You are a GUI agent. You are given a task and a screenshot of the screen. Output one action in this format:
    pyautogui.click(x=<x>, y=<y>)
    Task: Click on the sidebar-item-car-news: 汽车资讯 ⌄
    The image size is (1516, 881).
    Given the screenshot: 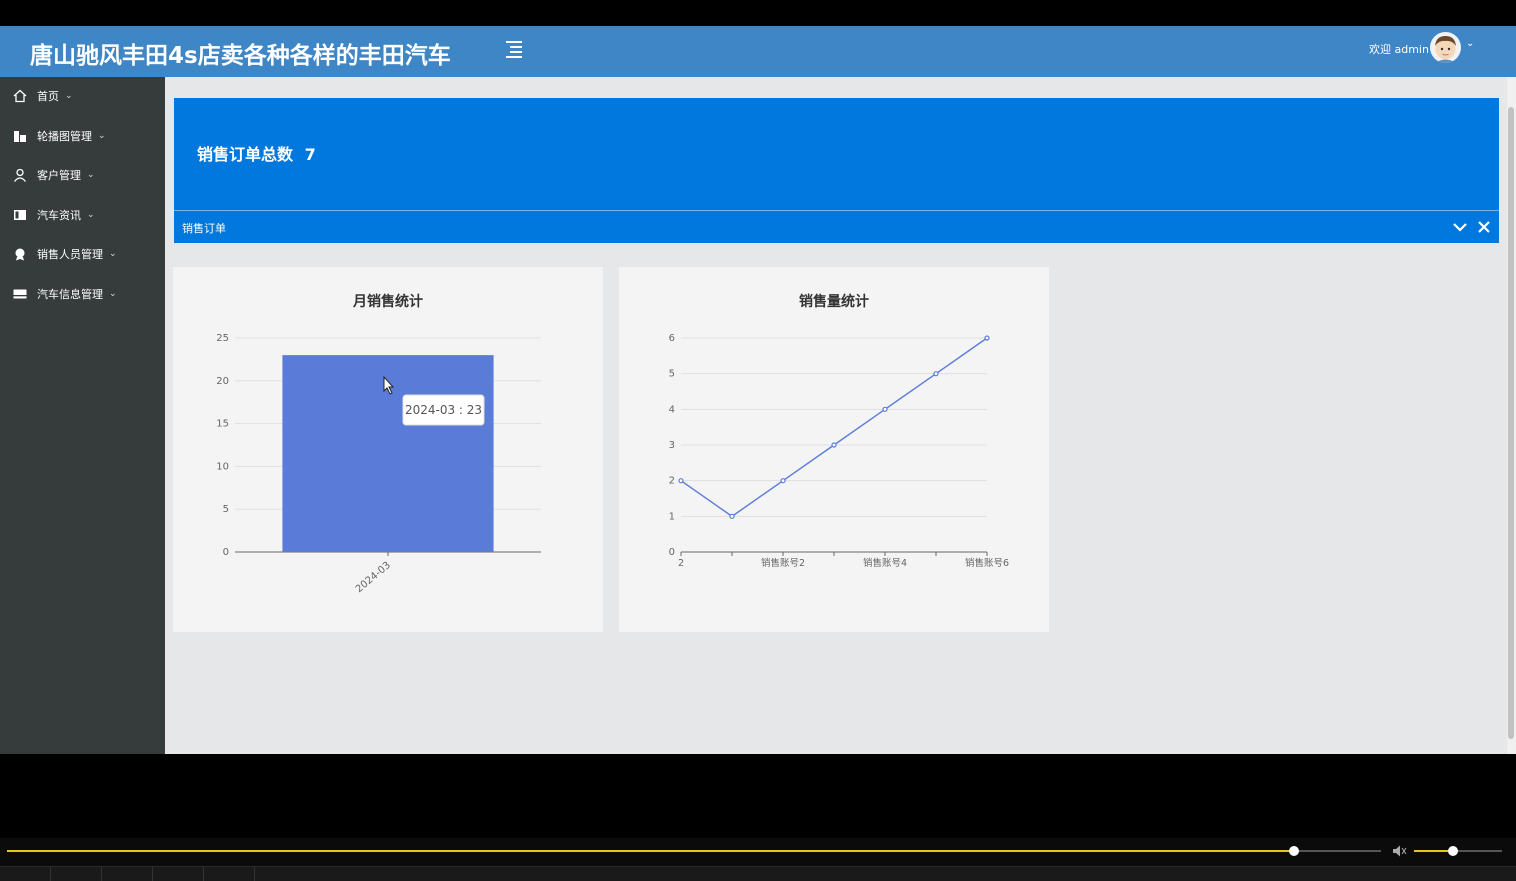 What is the action you would take?
    pyautogui.click(x=82, y=215)
    